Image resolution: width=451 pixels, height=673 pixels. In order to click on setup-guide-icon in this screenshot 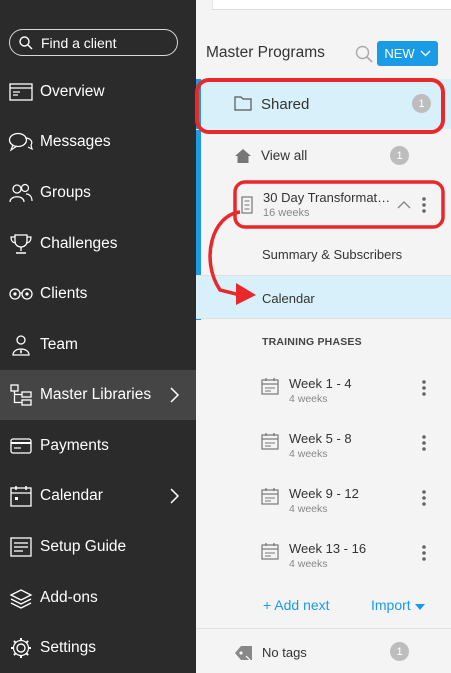, I will do `click(21, 547)`.